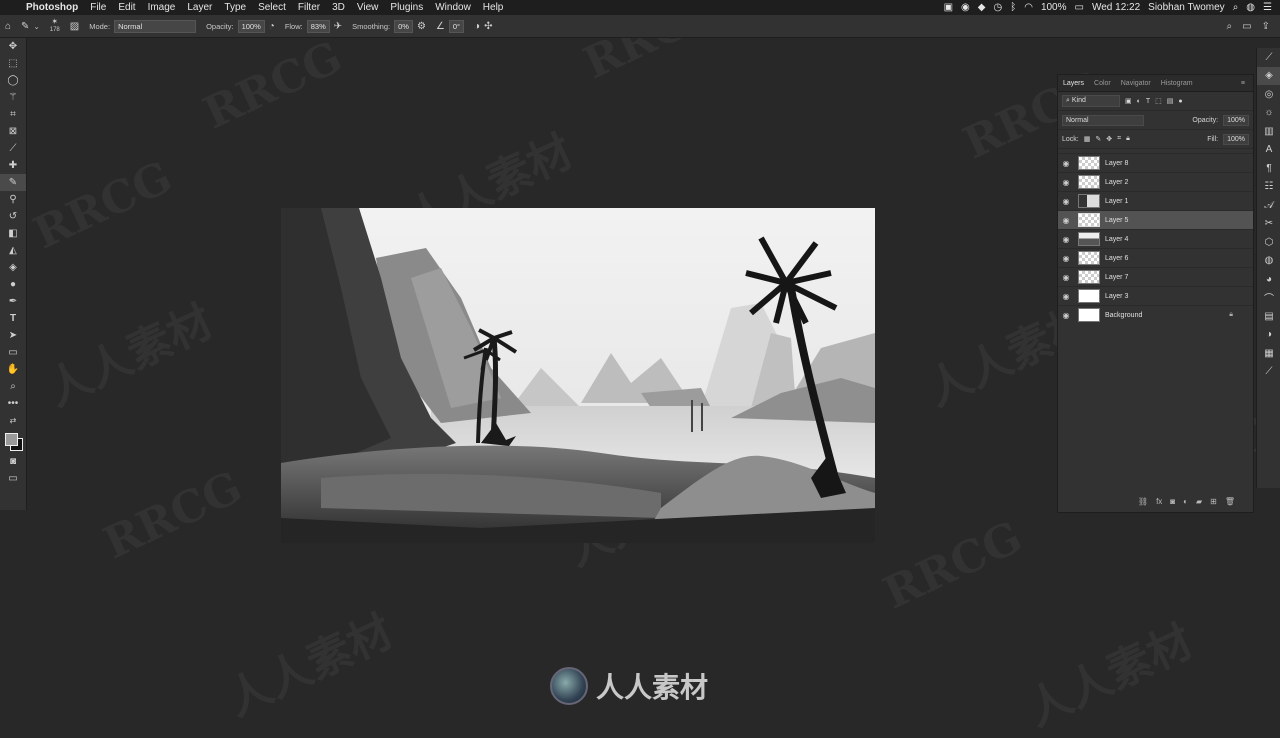 The image size is (1280, 738). I want to click on home-button: ⌂, so click(8, 26).